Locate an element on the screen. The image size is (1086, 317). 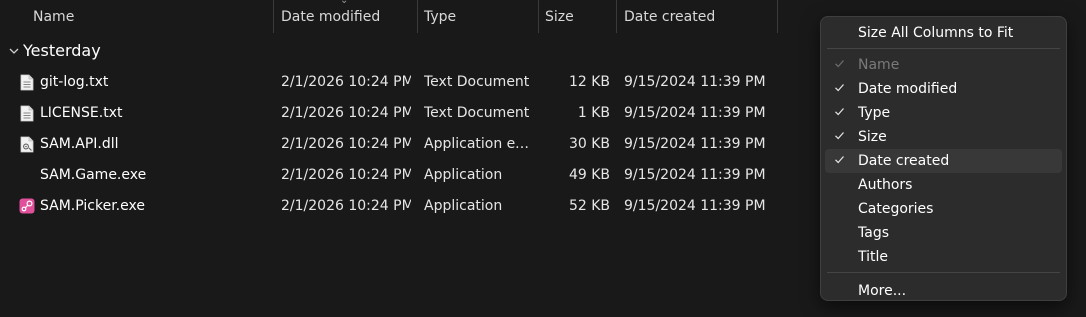
file-name: SAM.Picker.exe is located at coordinates (92, 206).